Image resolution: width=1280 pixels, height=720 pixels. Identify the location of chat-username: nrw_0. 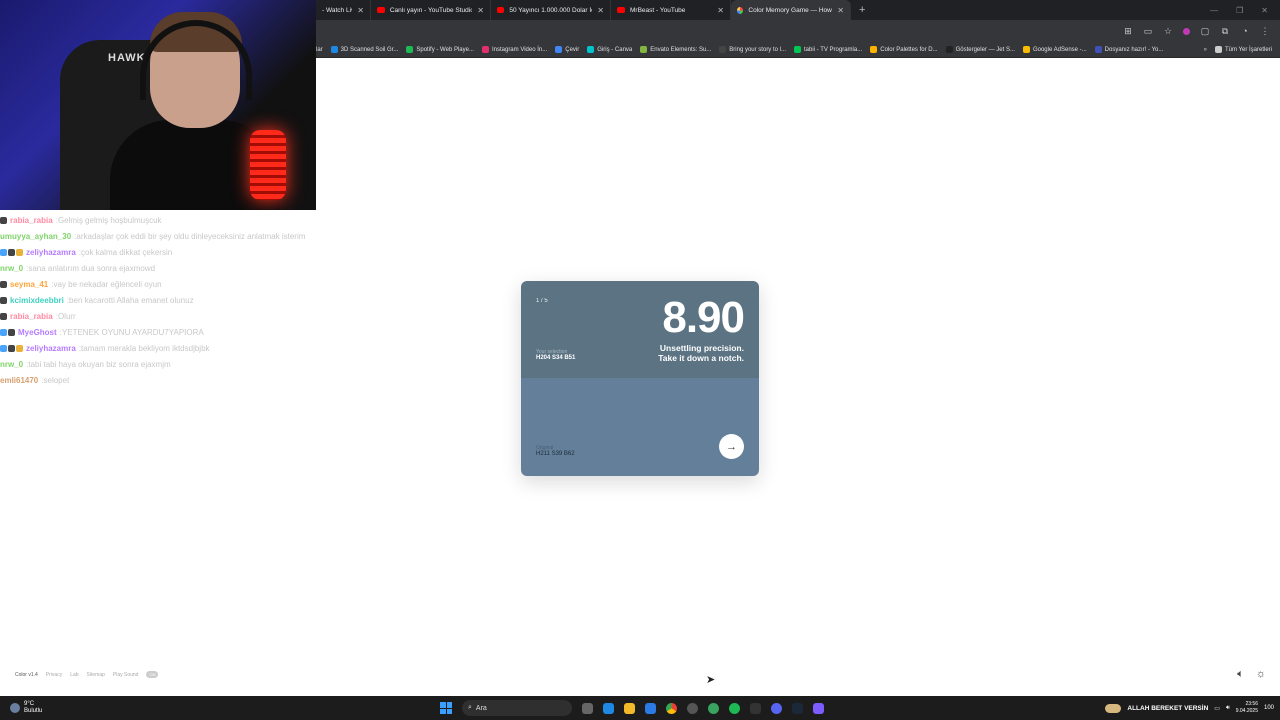
(12, 364).